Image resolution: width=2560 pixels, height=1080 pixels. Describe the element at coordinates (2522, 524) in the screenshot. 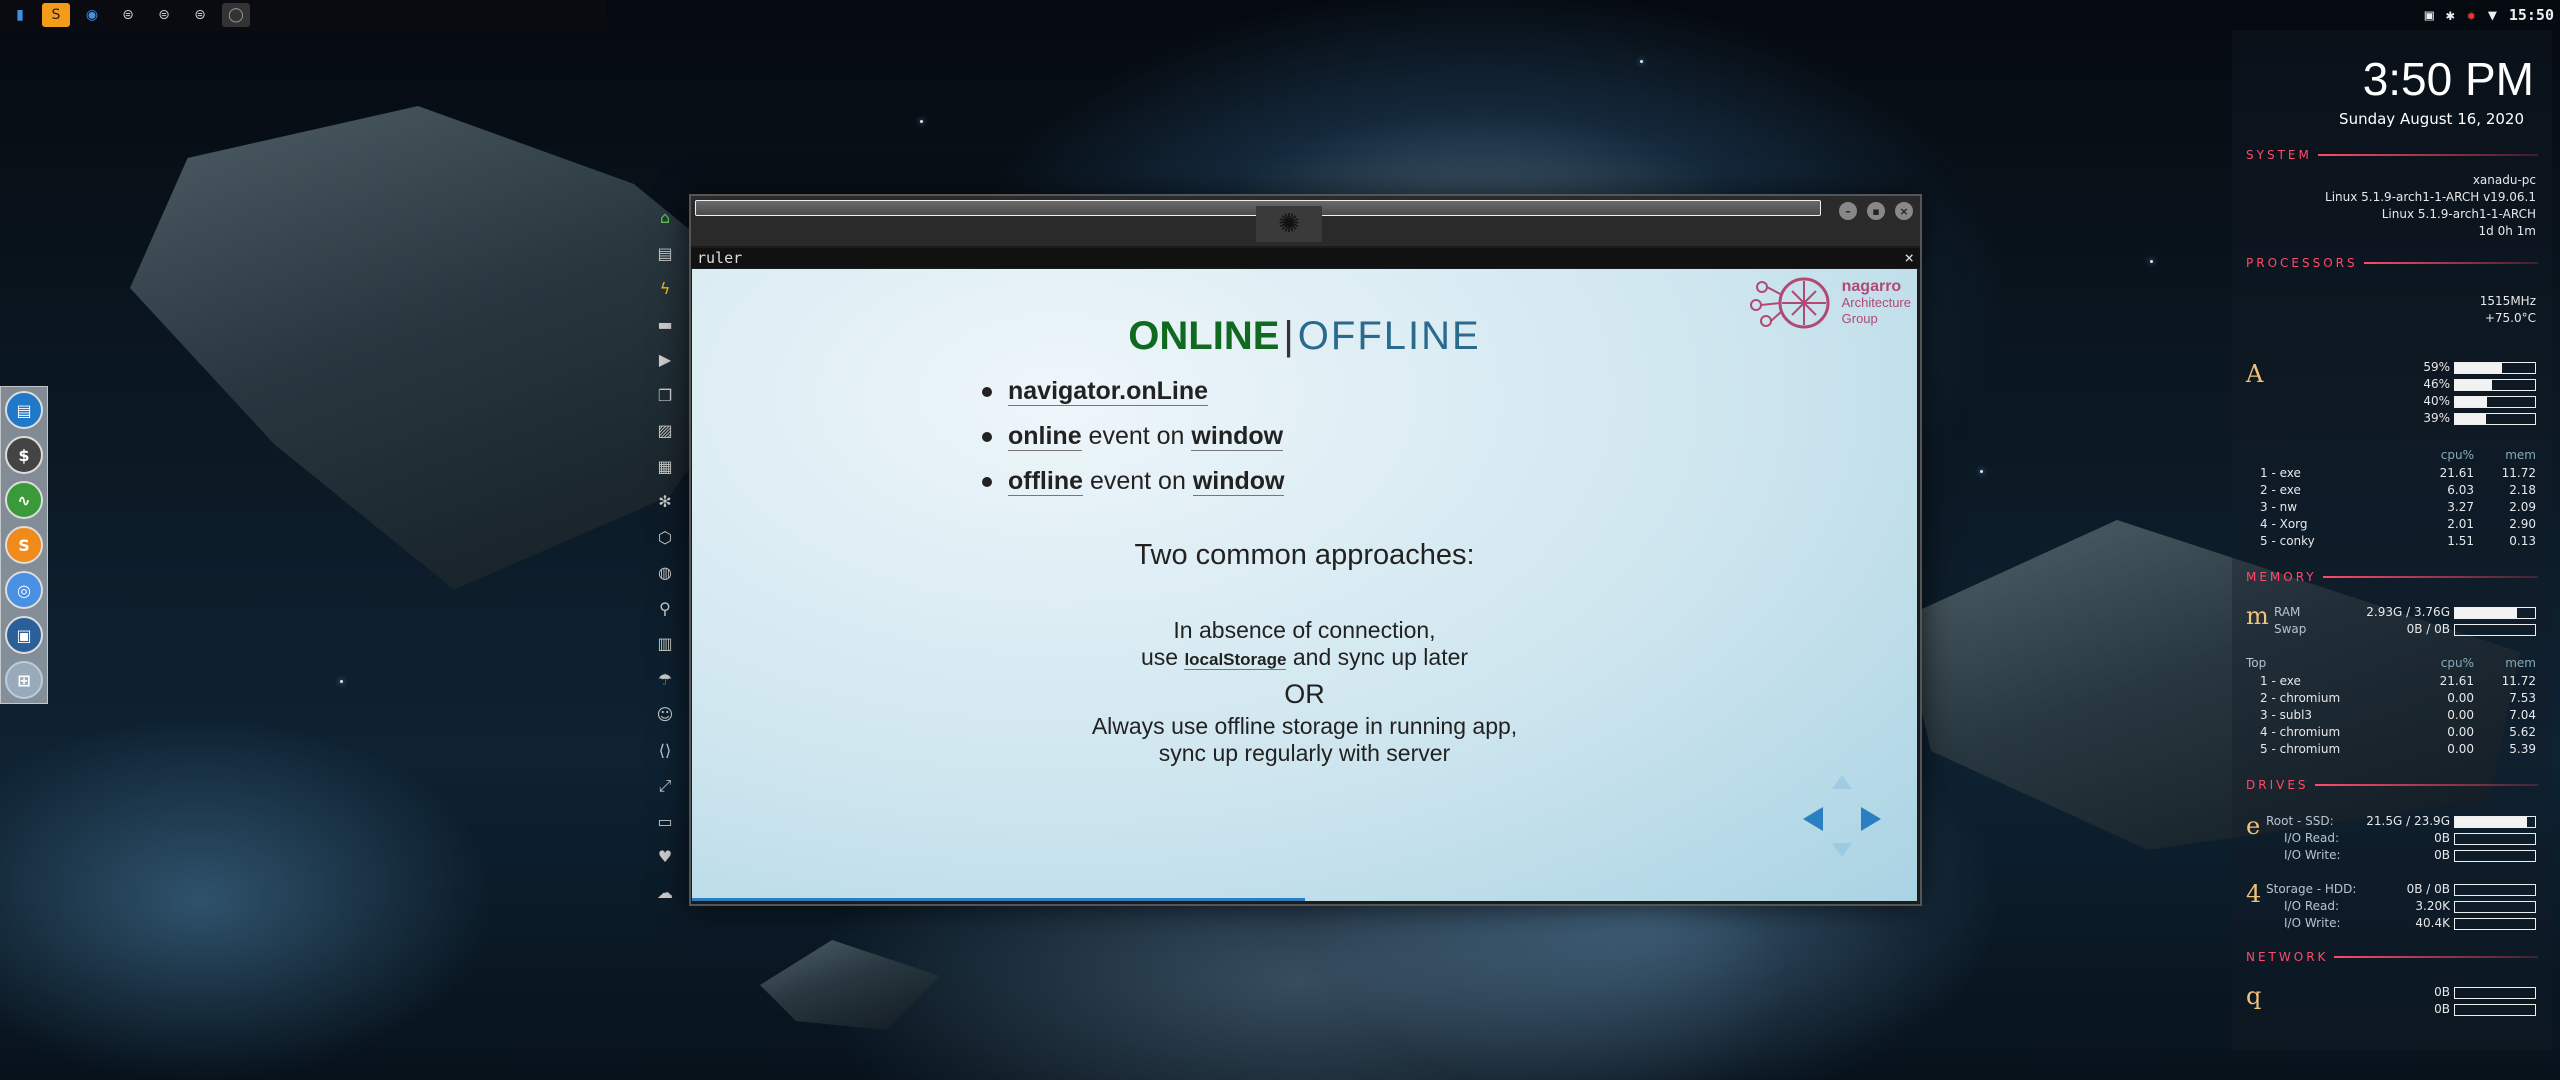

I see `process-mem: 2.90` at that location.